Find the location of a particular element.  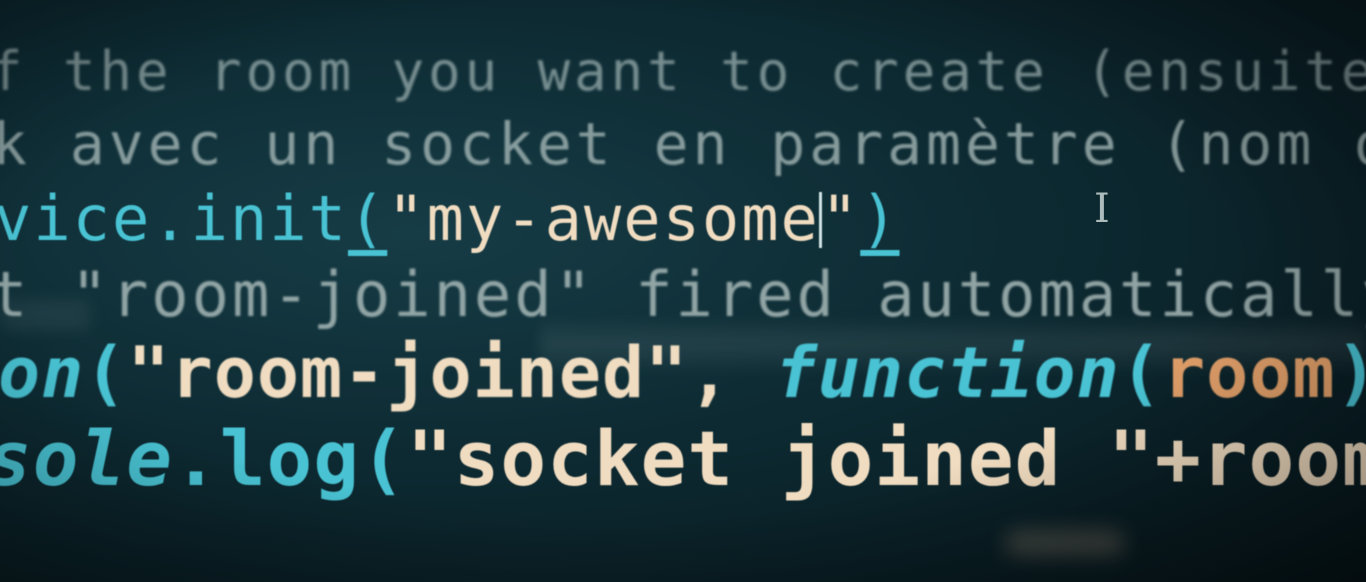

code-plus-operator: + is located at coordinates (1178, 458).